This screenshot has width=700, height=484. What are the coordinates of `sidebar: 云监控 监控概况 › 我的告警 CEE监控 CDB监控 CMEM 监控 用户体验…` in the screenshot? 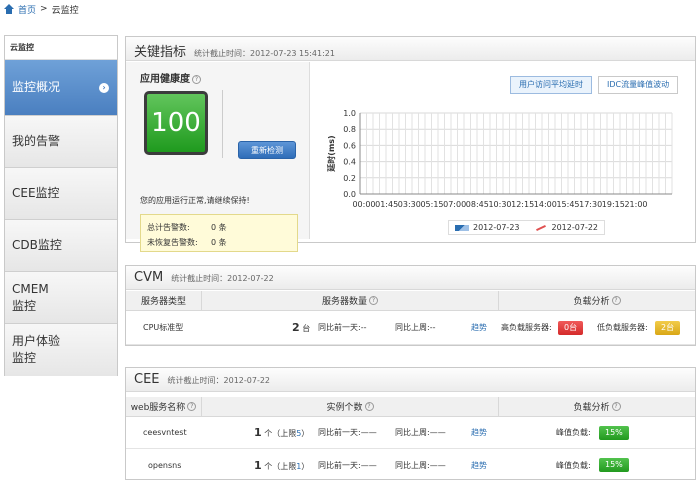 It's located at (61, 205).